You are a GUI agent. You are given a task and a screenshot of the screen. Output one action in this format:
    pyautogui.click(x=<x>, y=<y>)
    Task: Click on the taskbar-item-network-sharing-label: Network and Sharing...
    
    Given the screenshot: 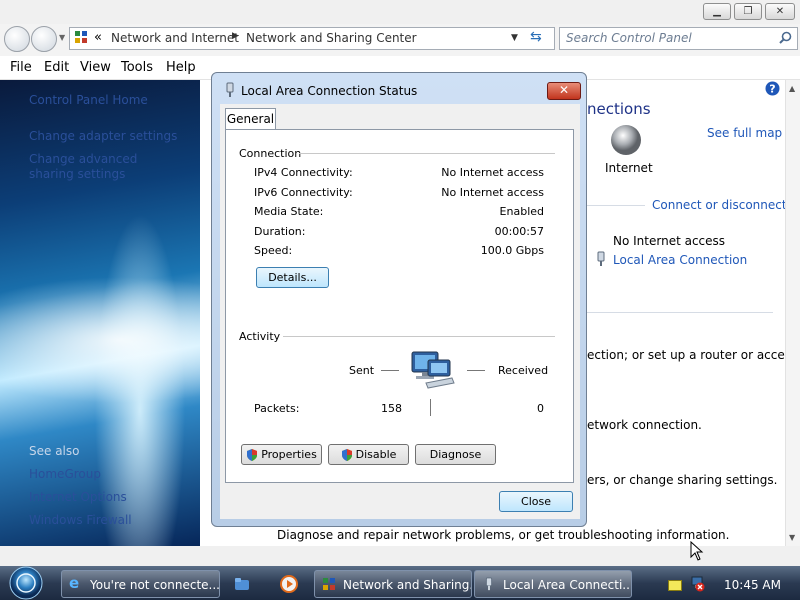 What is the action you would take?
    pyautogui.click(x=407, y=585)
    